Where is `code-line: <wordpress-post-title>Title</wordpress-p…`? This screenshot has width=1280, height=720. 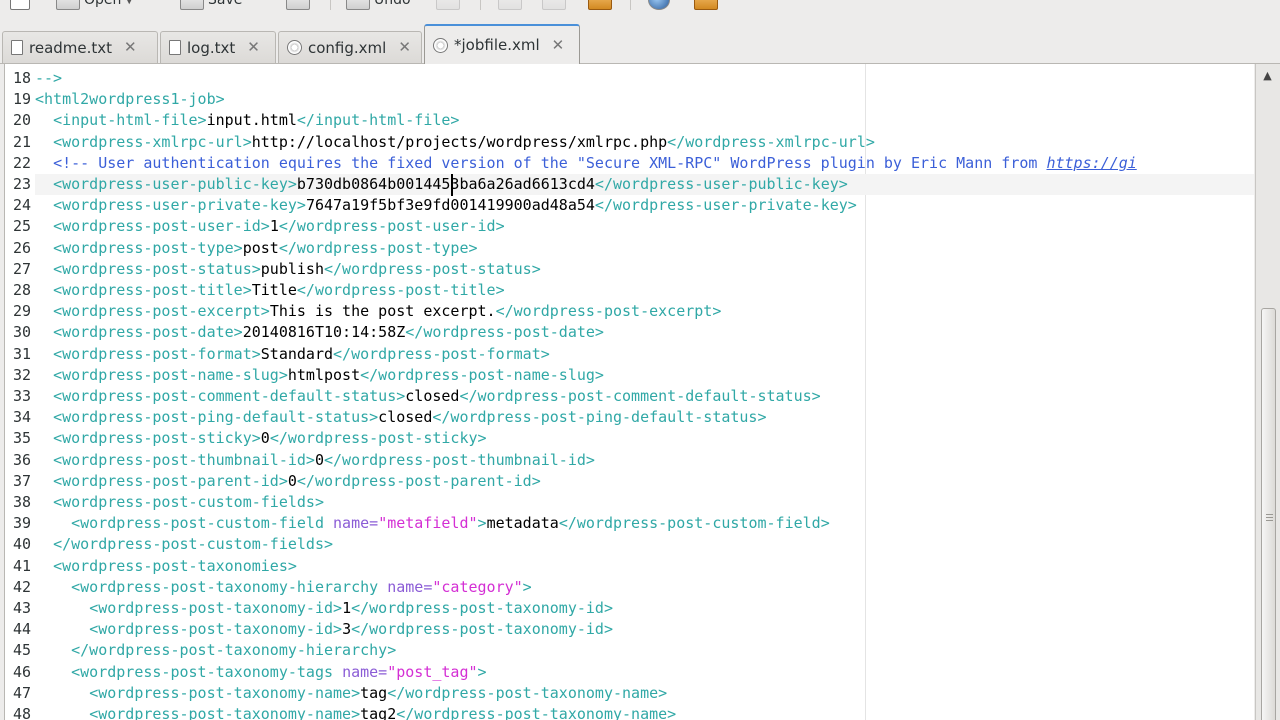 code-line: <wordpress-post-title>Title</wordpress-p… is located at coordinates (270, 290).